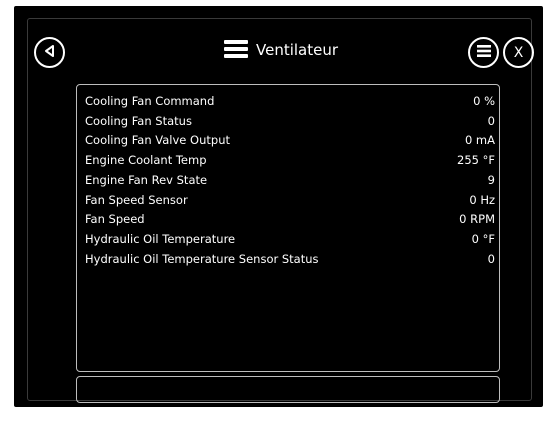  What do you see at coordinates (136, 199) in the screenshot?
I see `parameter-label: Fan Speed Sensor` at bounding box center [136, 199].